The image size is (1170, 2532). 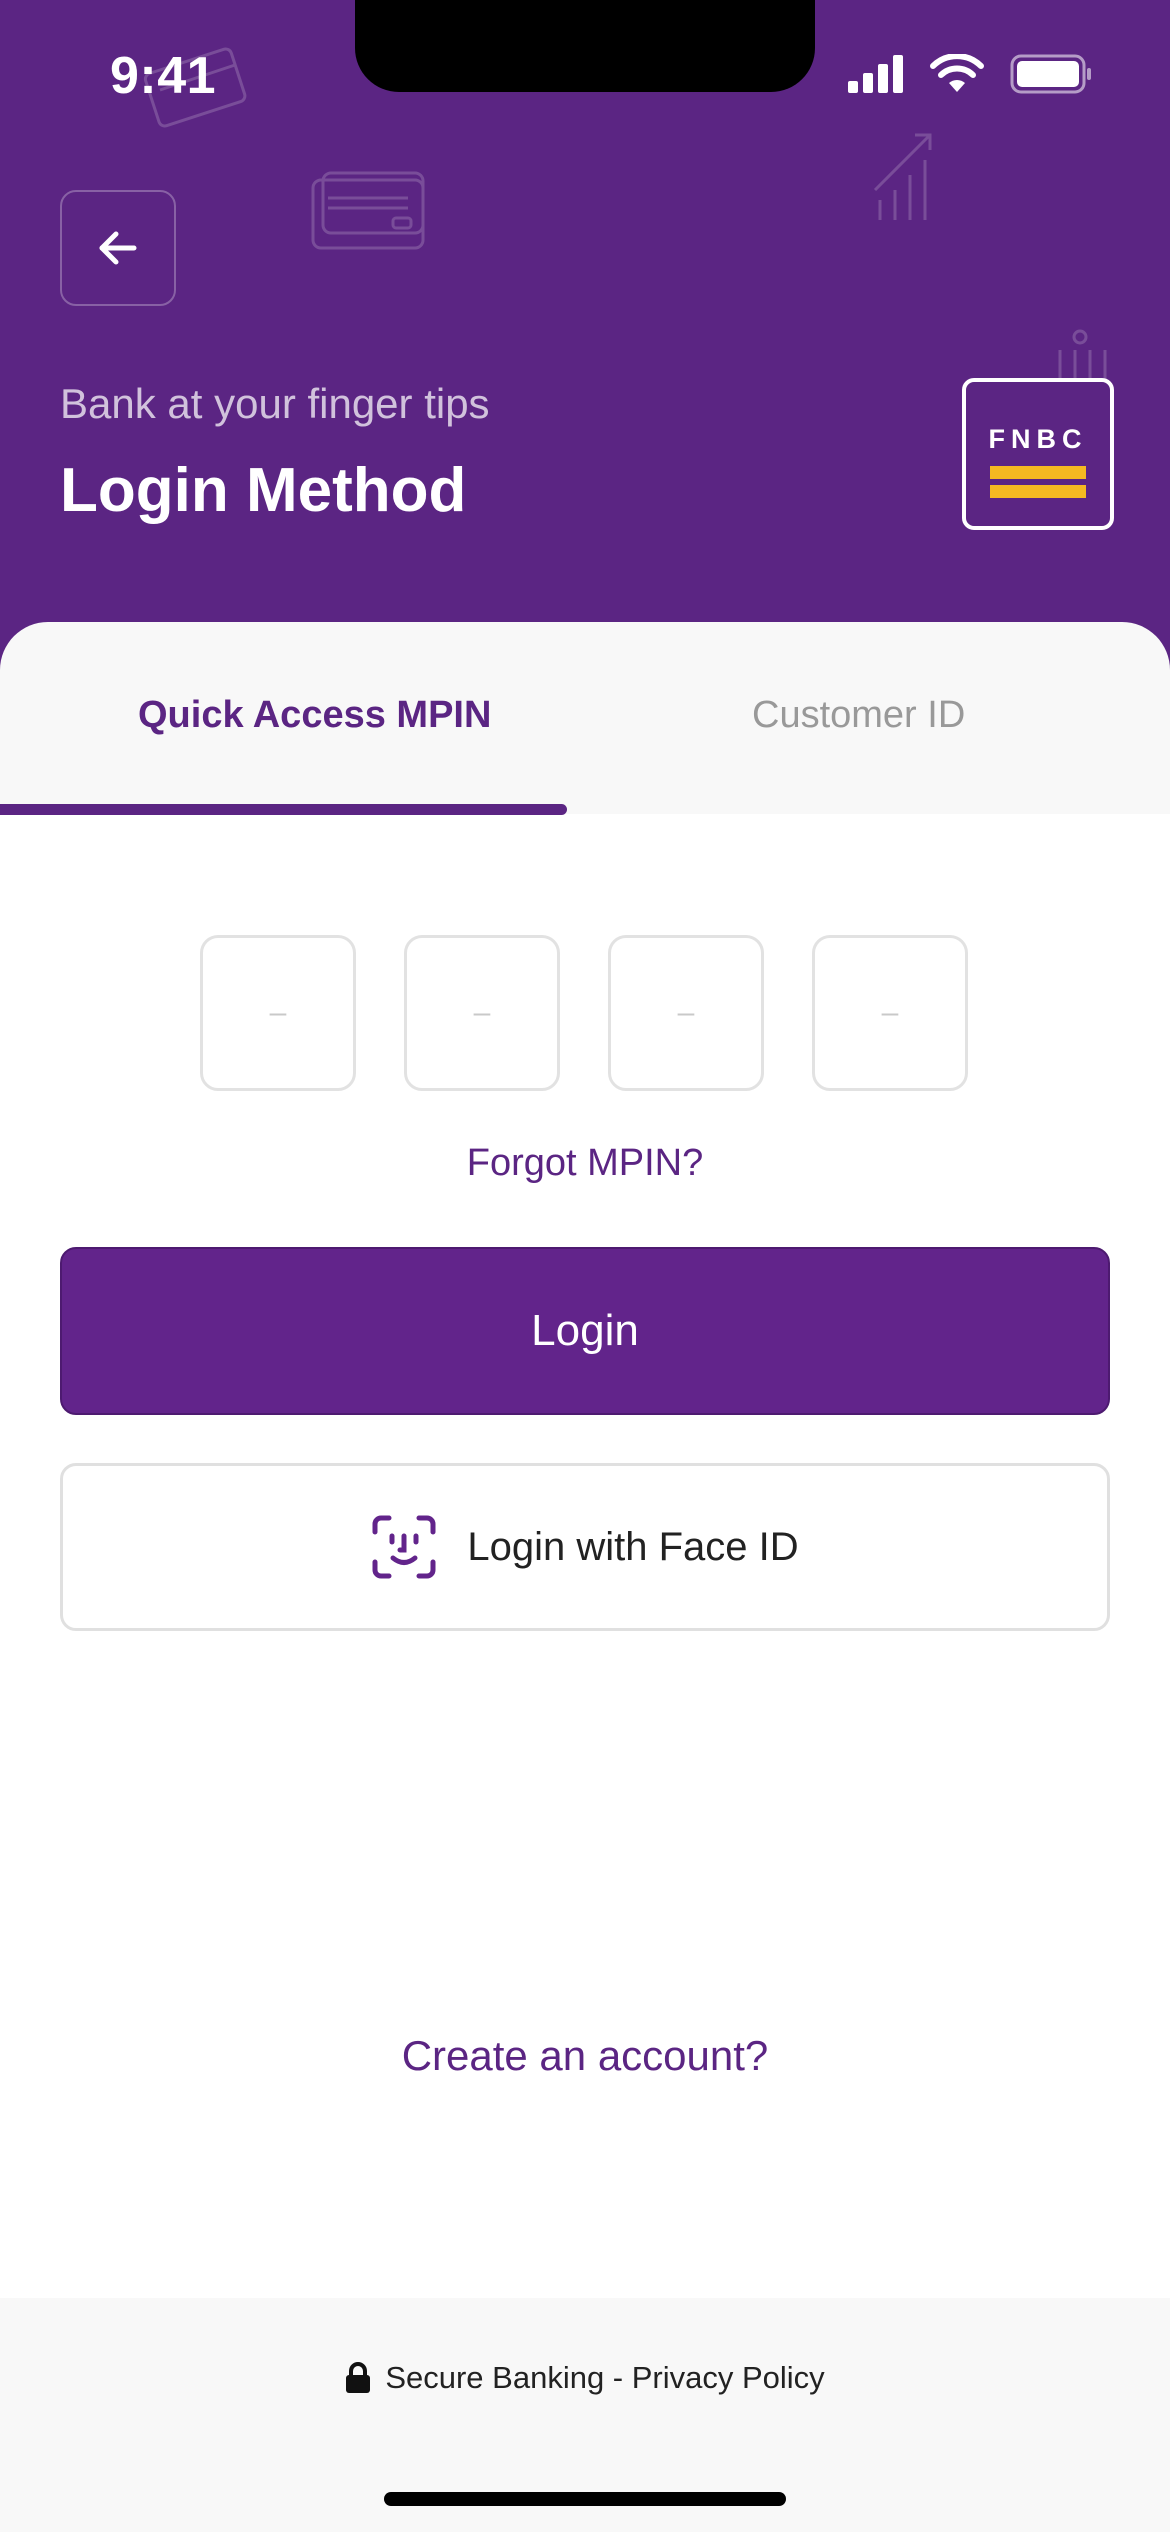 I want to click on active-tab-indicator, so click(x=283, y=809).